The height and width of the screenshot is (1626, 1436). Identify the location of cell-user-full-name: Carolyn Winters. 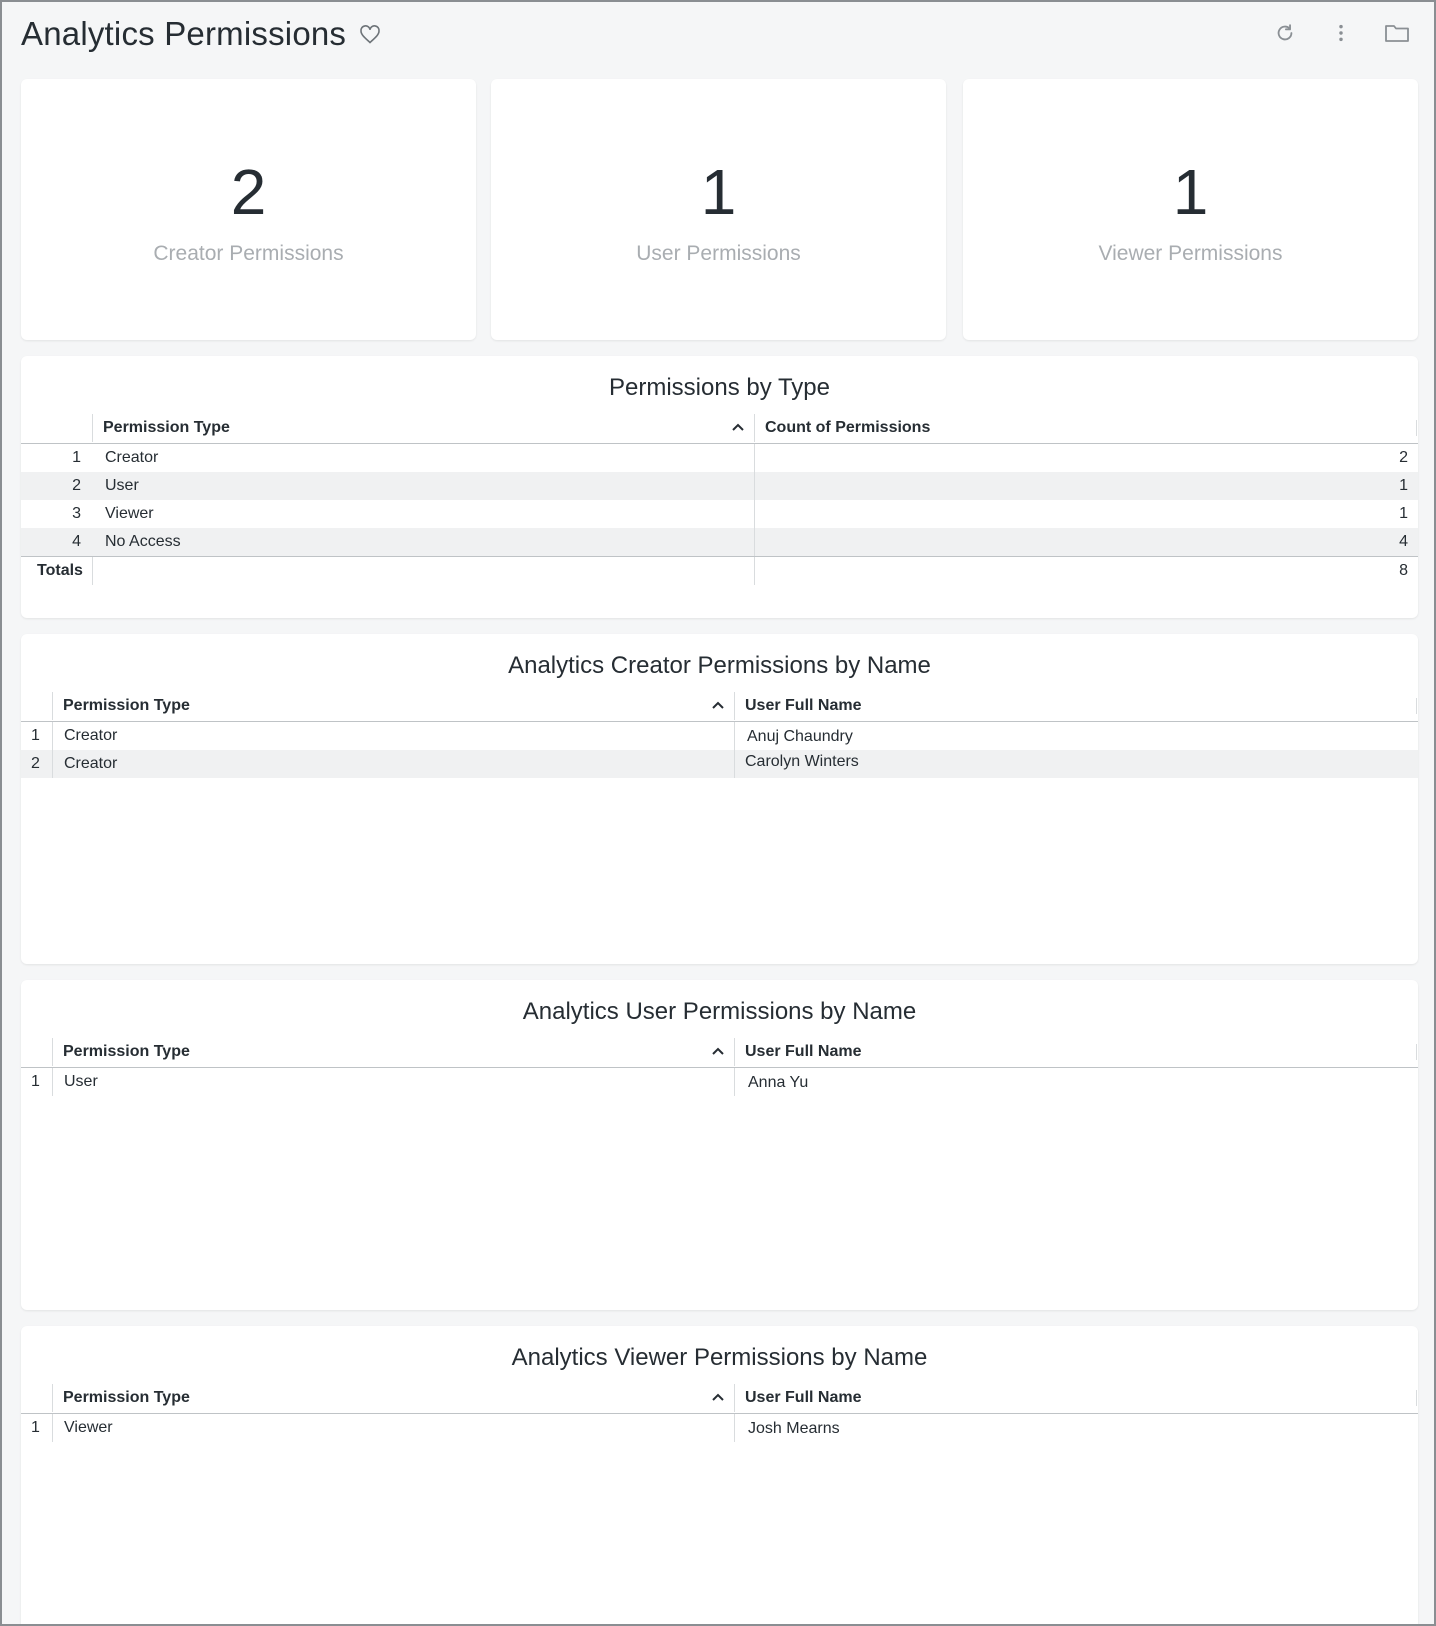
(802, 761).